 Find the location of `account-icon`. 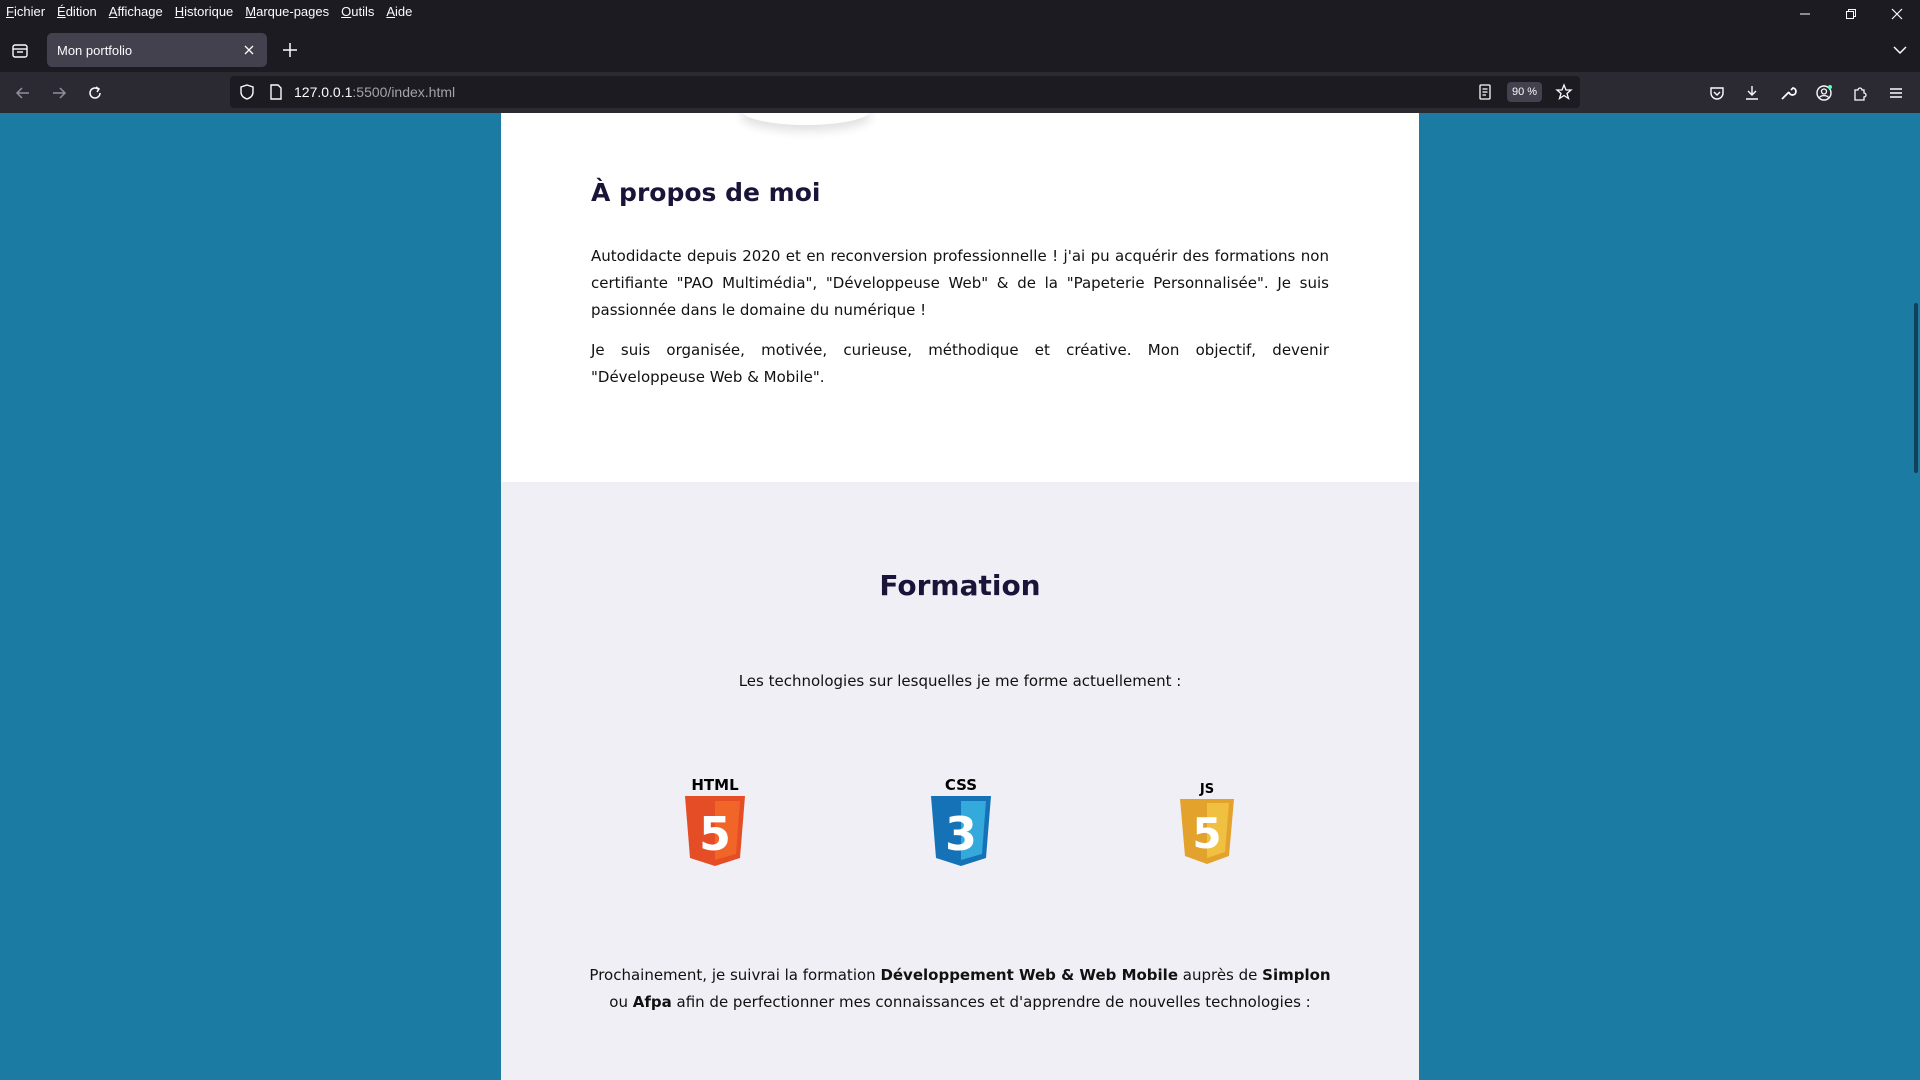

account-icon is located at coordinates (1824, 93).